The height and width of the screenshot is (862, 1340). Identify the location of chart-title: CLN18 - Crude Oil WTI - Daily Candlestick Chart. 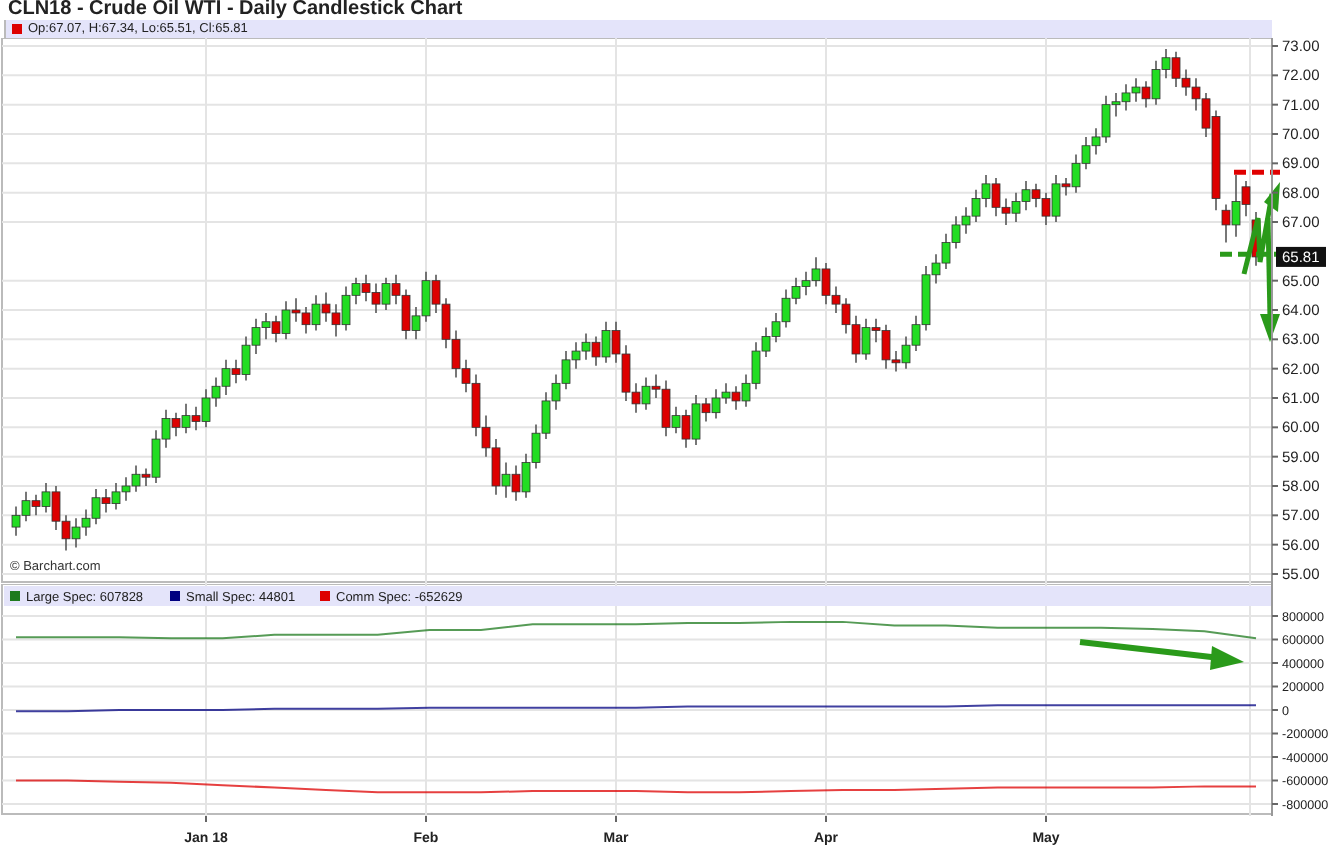
(235, 10).